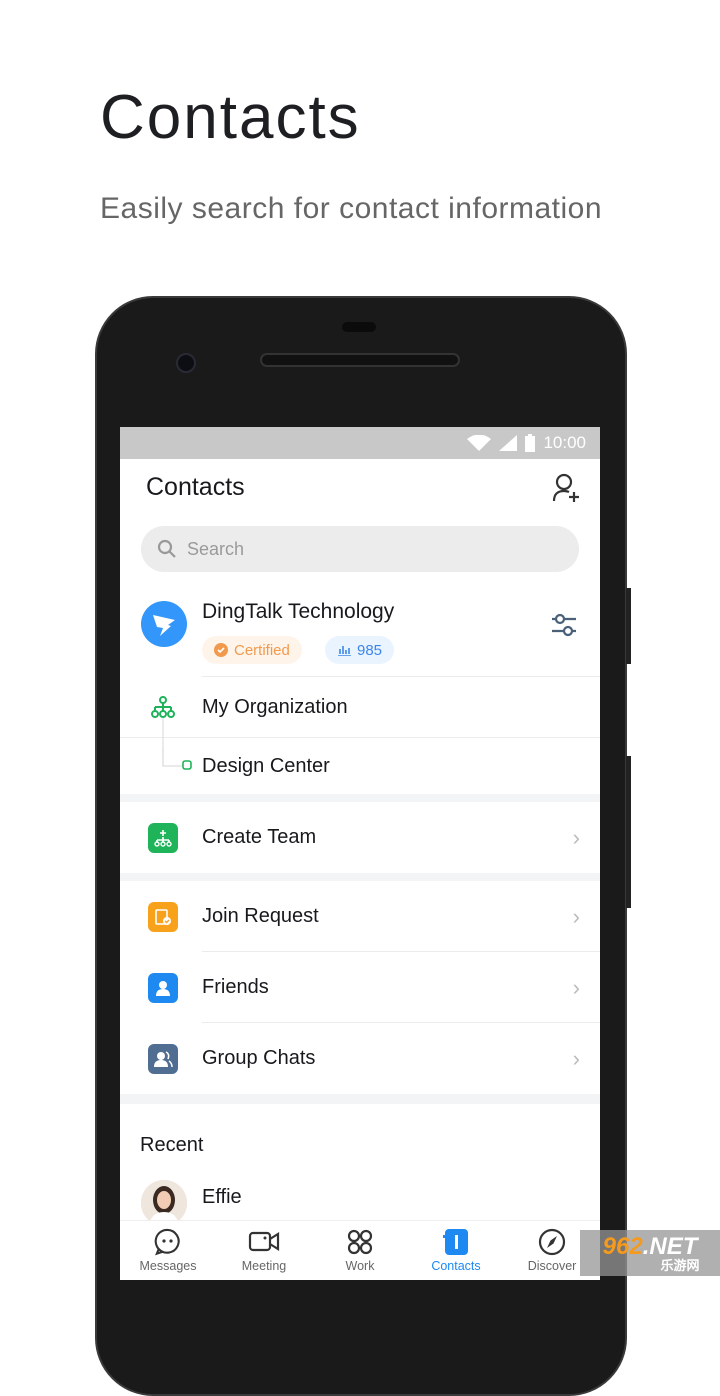 Image resolution: width=720 pixels, height=1396 pixels. Describe the element at coordinates (351, 208) in the screenshot. I see `promo-subtitle: Easily search for contact information` at that location.